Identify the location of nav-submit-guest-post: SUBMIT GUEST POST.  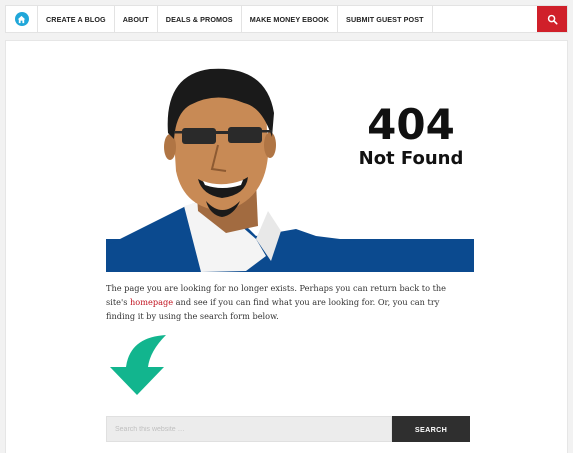
(385, 19).